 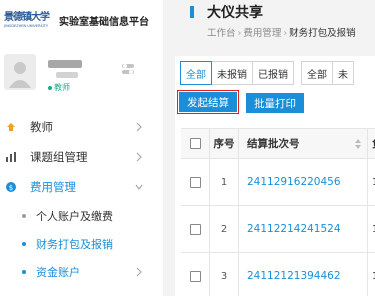 I want to click on table-row: 1 24112916220456 1, so click(x=278, y=182).